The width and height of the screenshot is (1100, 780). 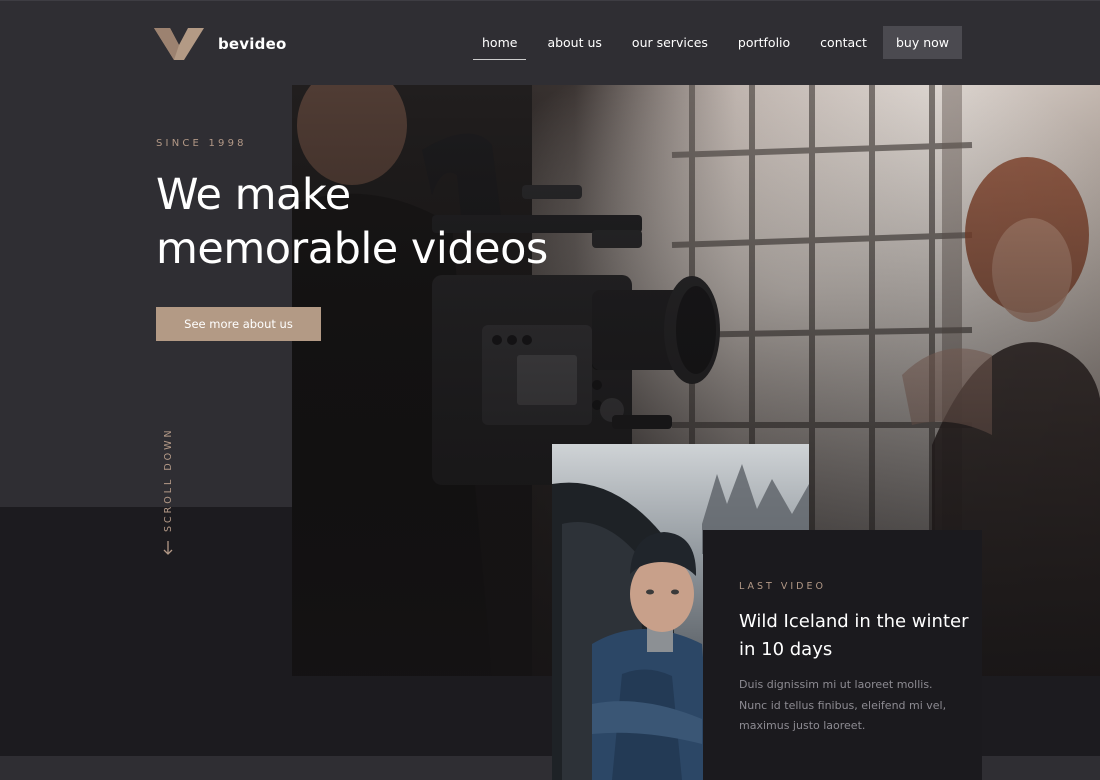 What do you see at coordinates (201, 143) in the screenshot?
I see `hero-eyebrow: SINCE 1998` at bounding box center [201, 143].